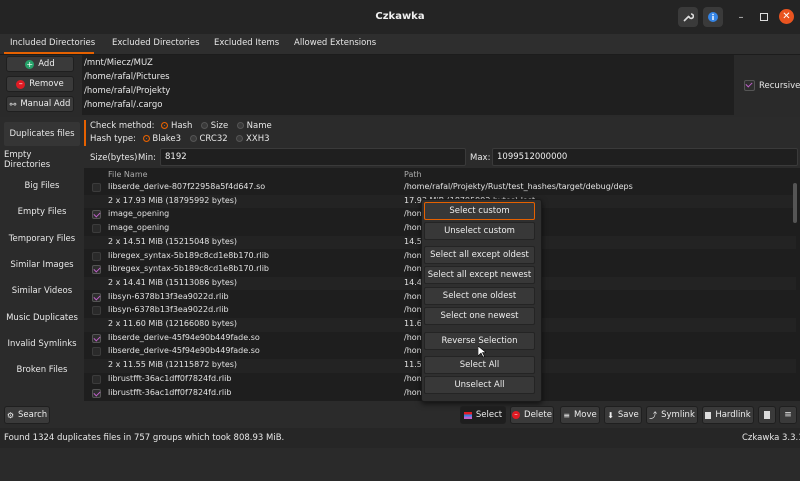  I want to click on recursive-checkbox: Recursive, so click(772, 85).